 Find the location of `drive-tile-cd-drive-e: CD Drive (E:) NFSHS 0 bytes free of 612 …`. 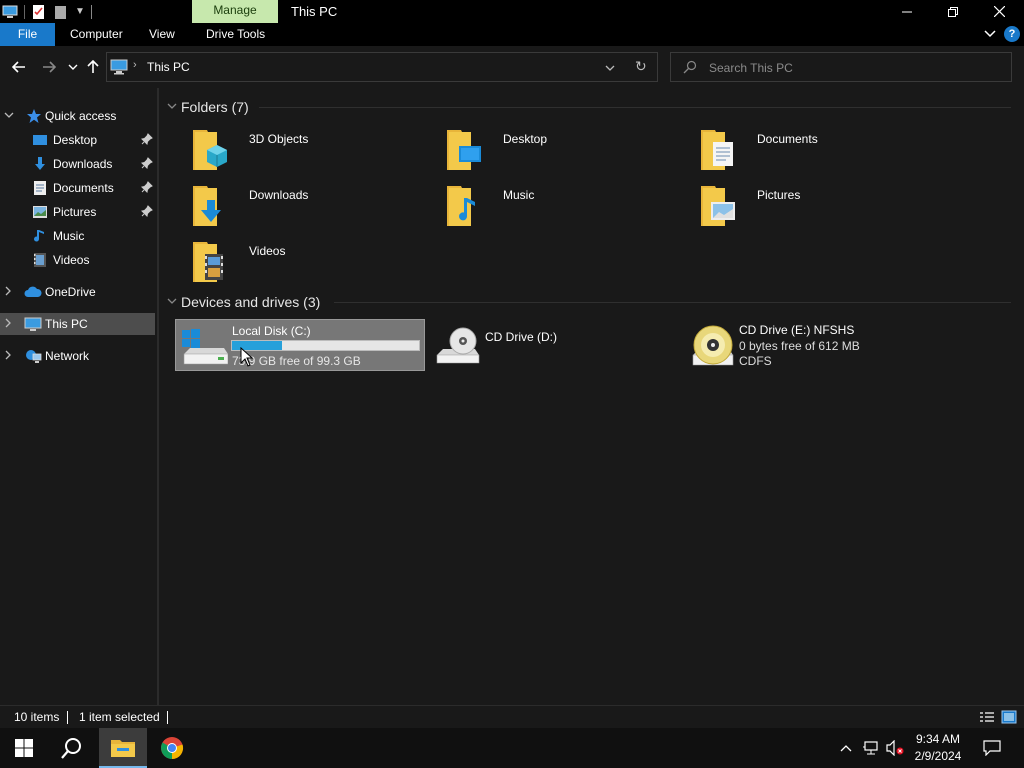

drive-tile-cd-drive-e: CD Drive (E:) NFSHS 0 bytes free of 612 … is located at coordinates (808, 345).